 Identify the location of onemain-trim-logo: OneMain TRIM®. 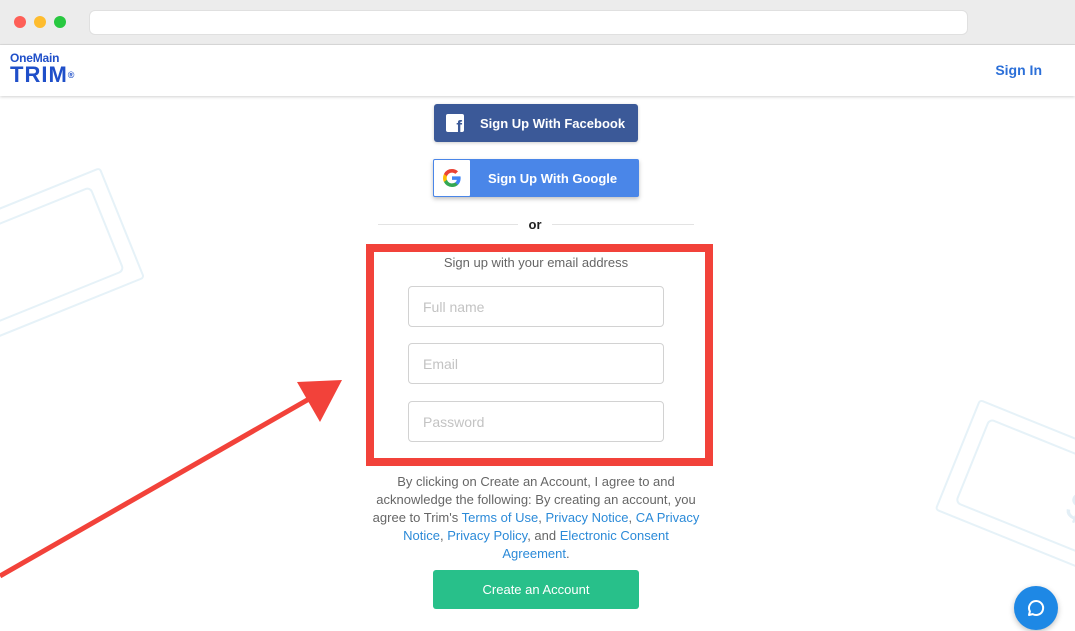
(42, 69).